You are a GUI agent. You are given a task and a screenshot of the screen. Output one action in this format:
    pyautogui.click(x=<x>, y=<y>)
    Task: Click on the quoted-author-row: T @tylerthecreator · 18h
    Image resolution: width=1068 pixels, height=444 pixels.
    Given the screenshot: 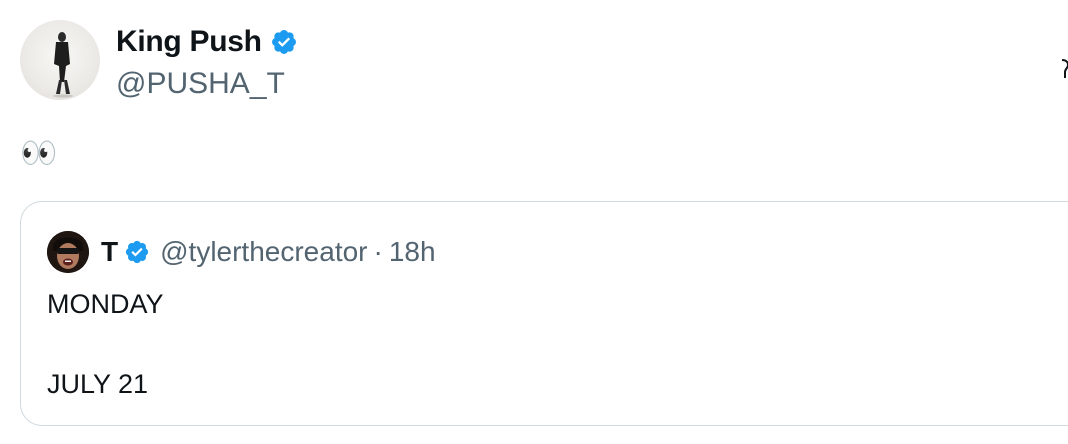 What is the action you would take?
    pyautogui.click(x=241, y=252)
    